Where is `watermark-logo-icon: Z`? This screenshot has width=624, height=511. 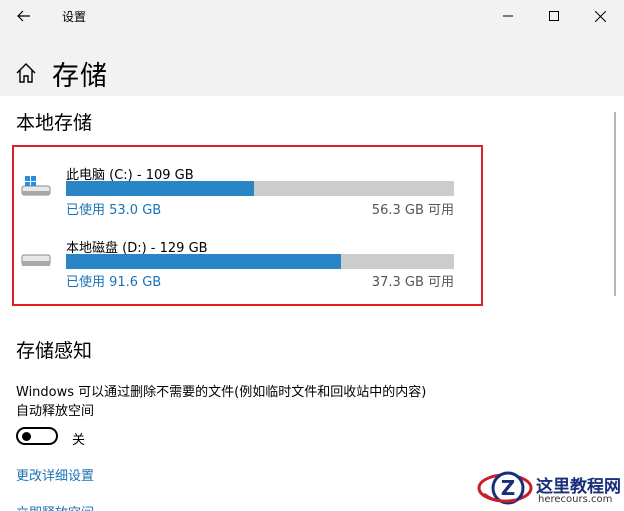
watermark-logo-icon: Z is located at coordinates (505, 488).